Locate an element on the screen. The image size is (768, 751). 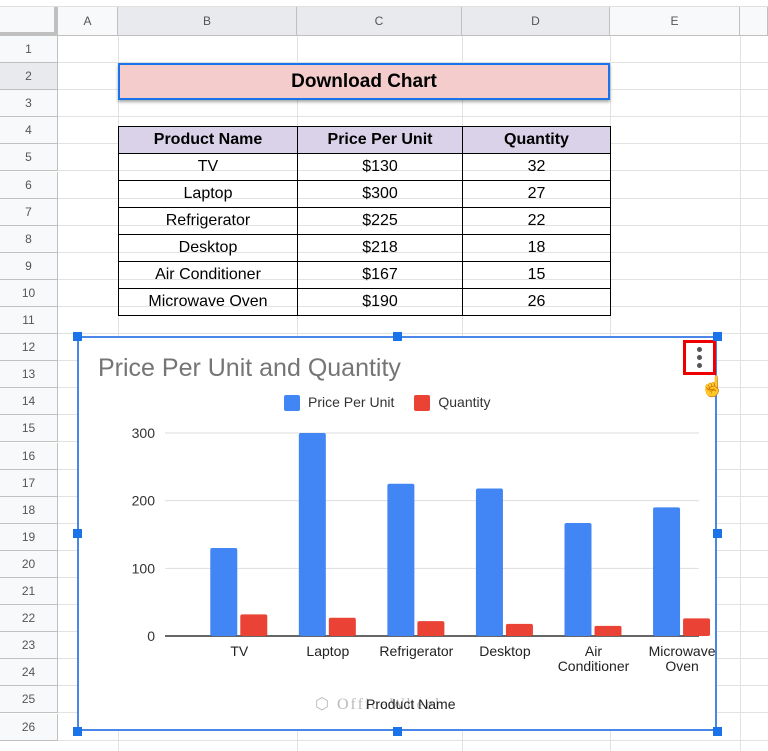
table-cell: Refrigerator is located at coordinates (208, 221).